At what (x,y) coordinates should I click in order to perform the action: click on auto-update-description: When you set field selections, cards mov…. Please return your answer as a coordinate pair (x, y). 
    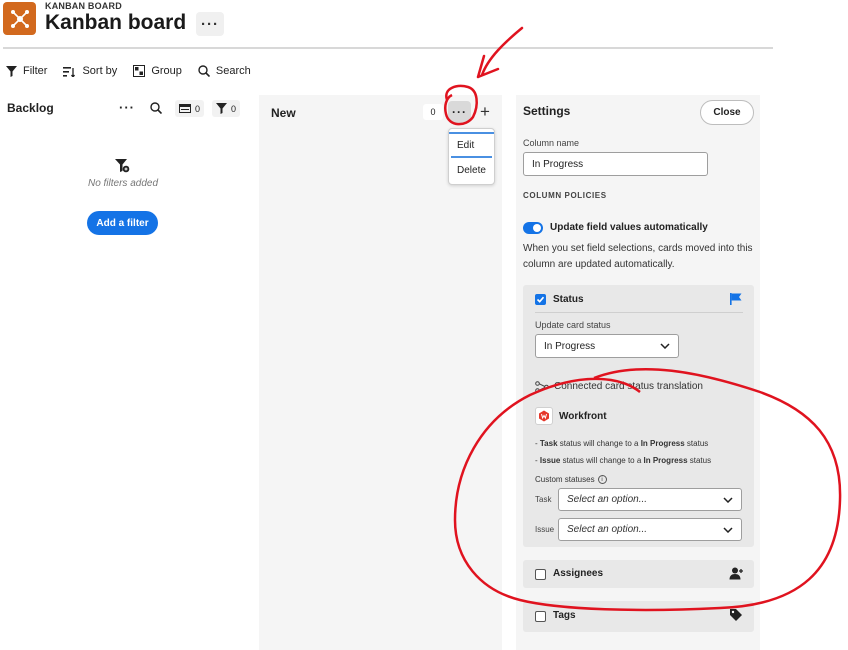
    Looking at the image, I should click on (638, 256).